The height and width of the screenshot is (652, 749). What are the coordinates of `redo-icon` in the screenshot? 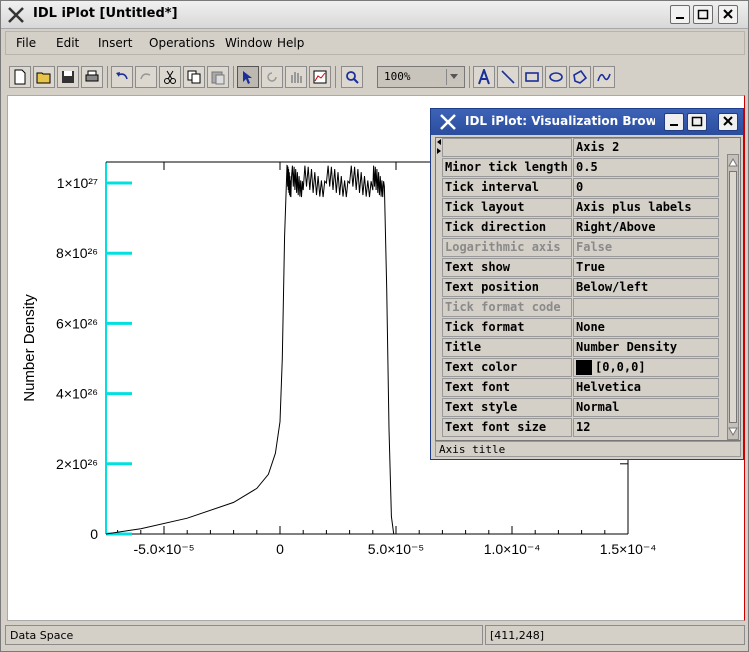 It's located at (145, 76).